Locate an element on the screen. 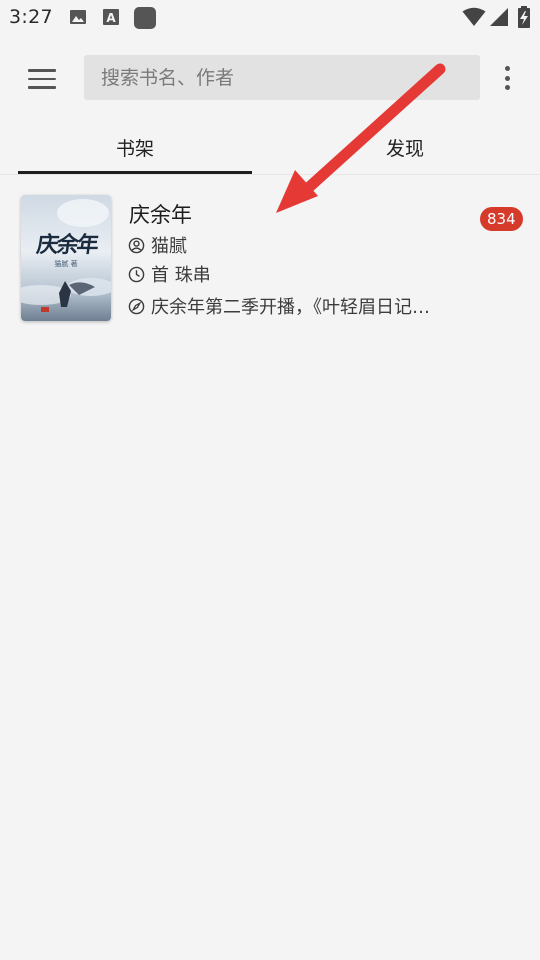 The image size is (540, 960). wifi-icon is located at coordinates (474, 16).